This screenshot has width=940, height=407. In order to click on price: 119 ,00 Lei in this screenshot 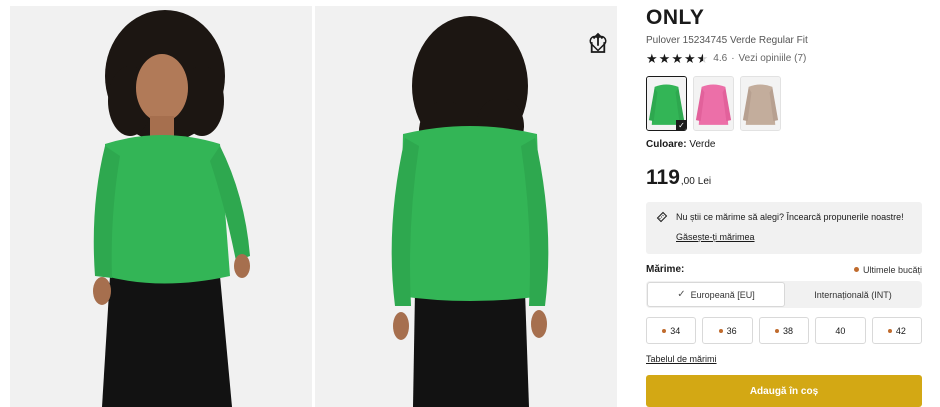, I will do `click(784, 178)`.